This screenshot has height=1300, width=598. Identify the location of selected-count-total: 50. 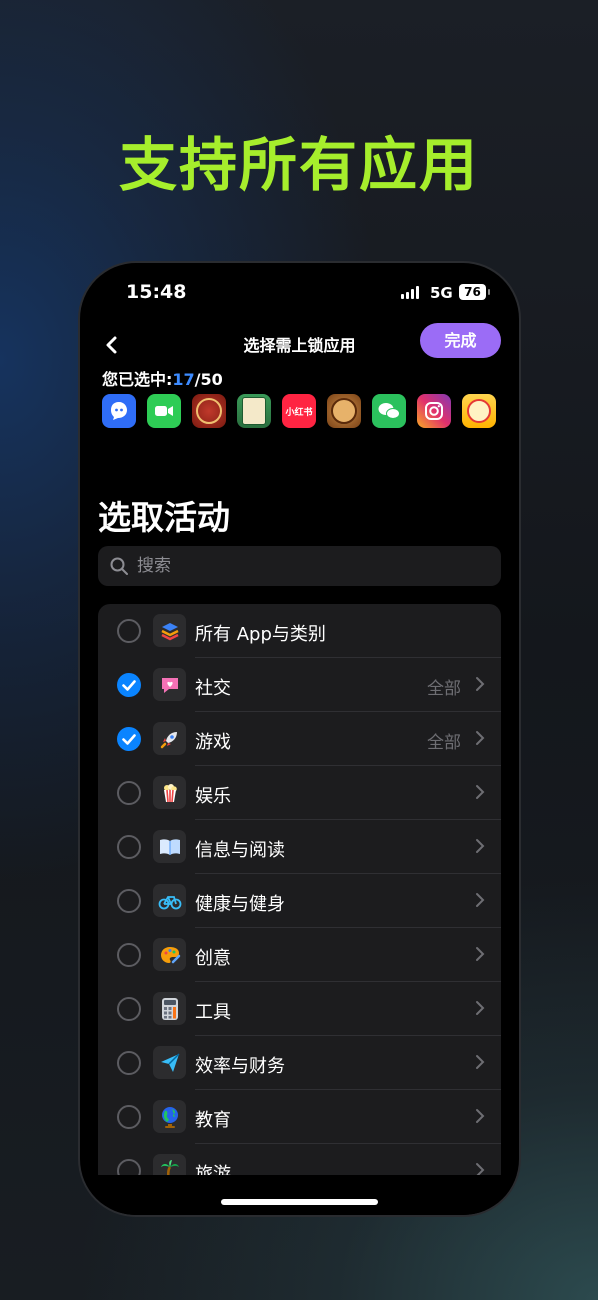
(211, 379).